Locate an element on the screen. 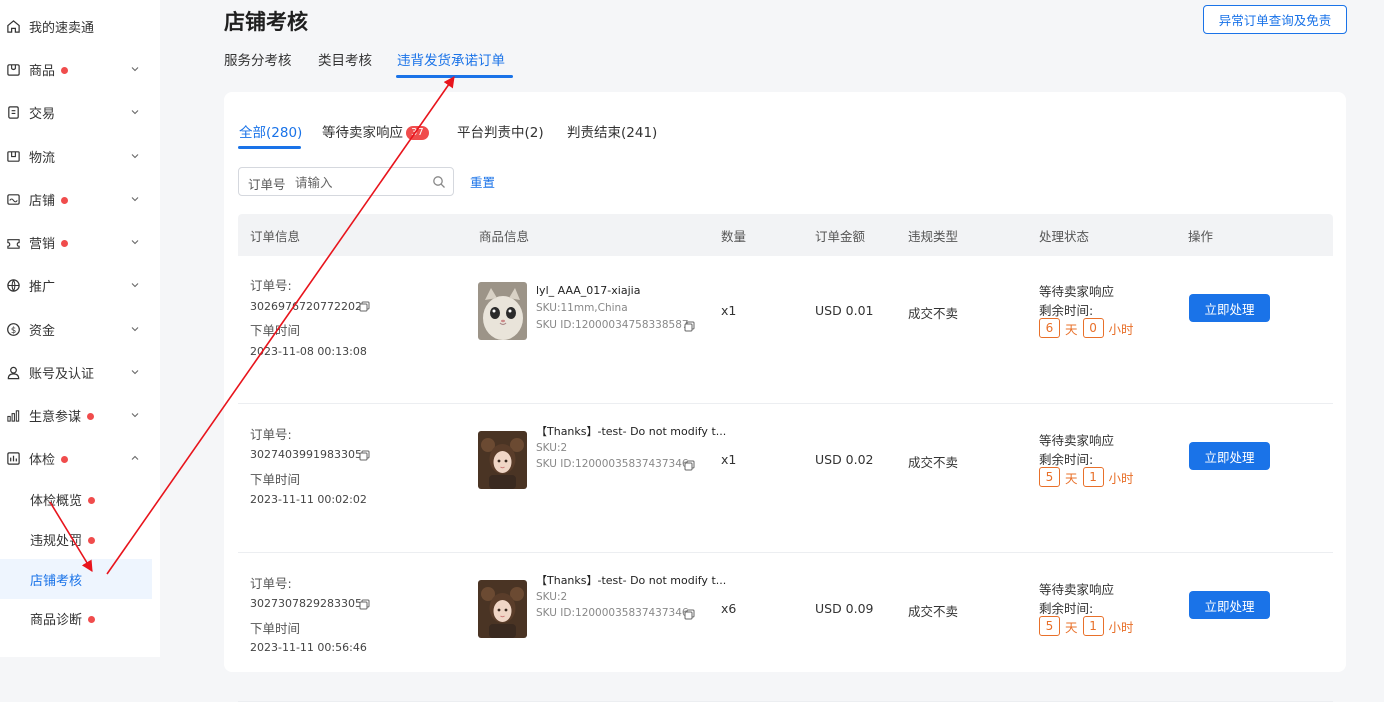 The height and width of the screenshot is (702, 1384). process-status: 等待卖家响应 is located at coordinates (1077, 291).